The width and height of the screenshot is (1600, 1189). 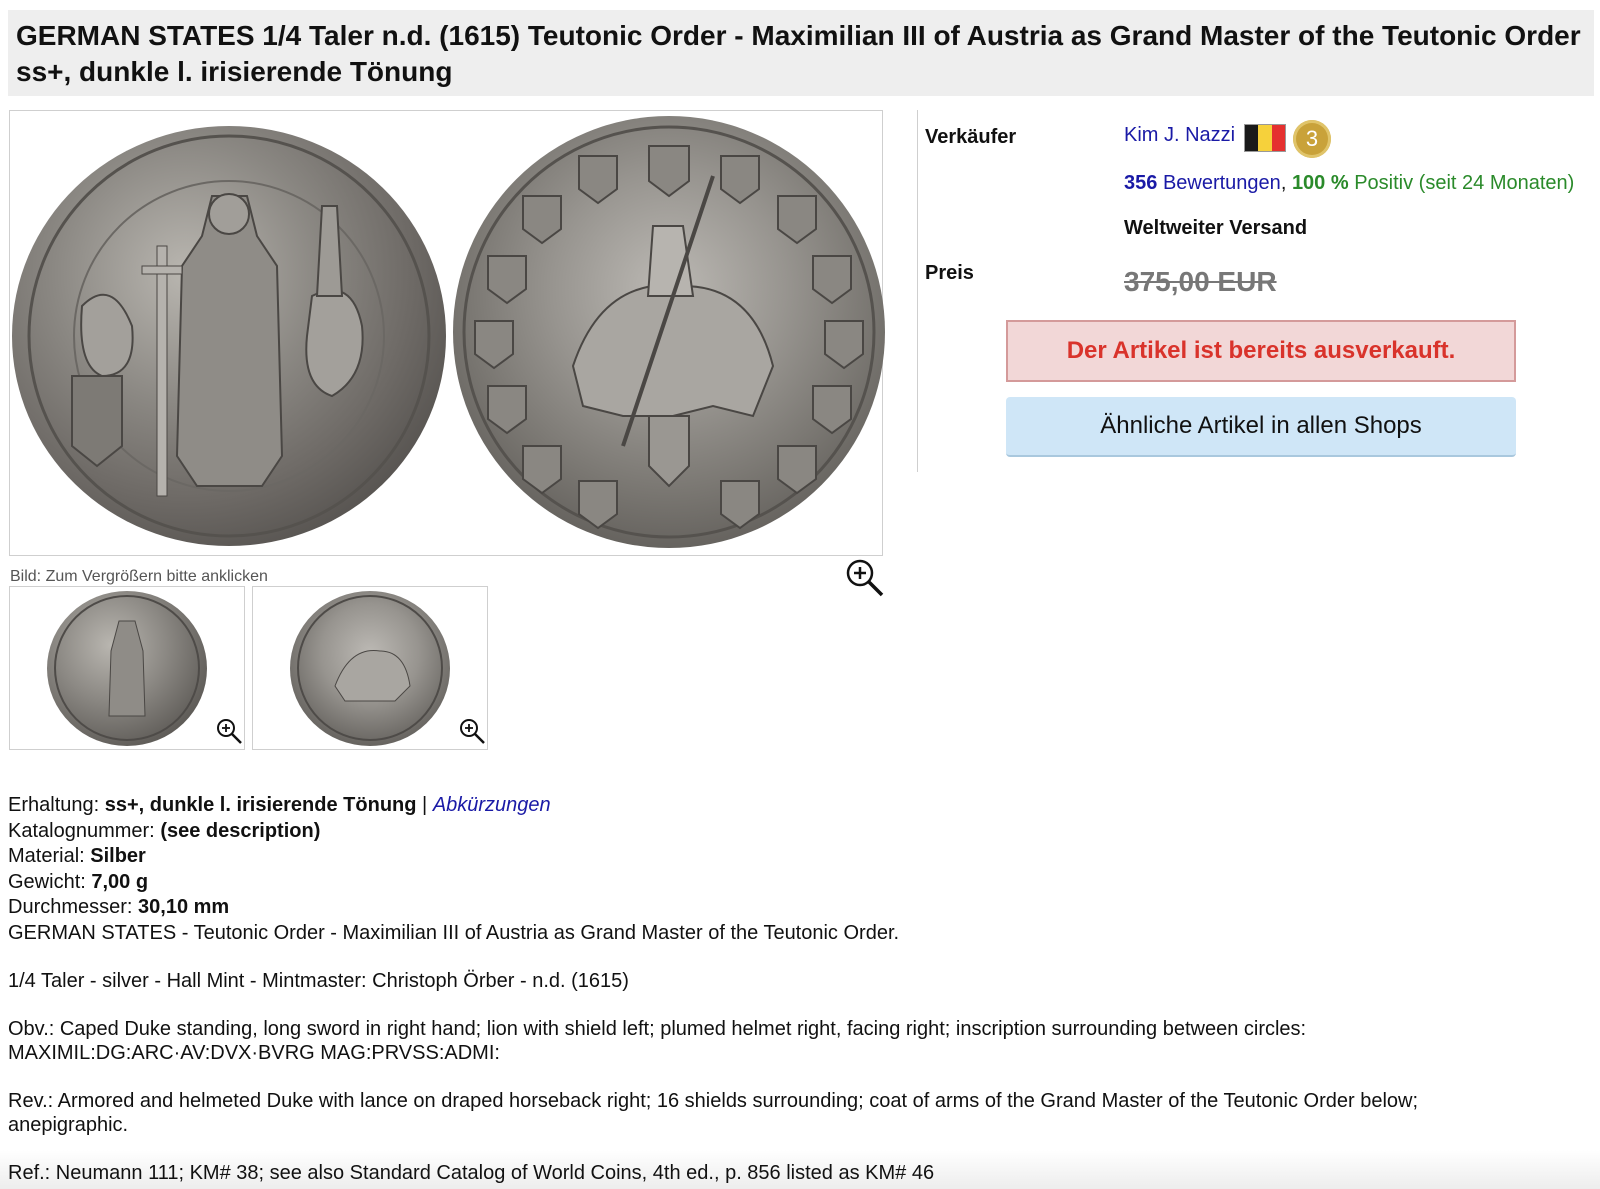 I want to click on coin-reverse-artwork, so click(x=669, y=332).